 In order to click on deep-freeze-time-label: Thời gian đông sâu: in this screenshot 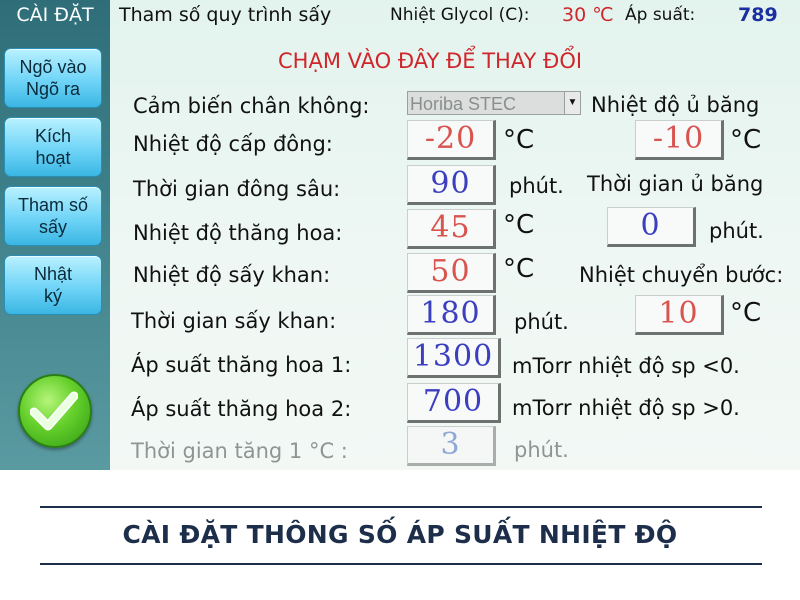, I will do `click(237, 189)`.